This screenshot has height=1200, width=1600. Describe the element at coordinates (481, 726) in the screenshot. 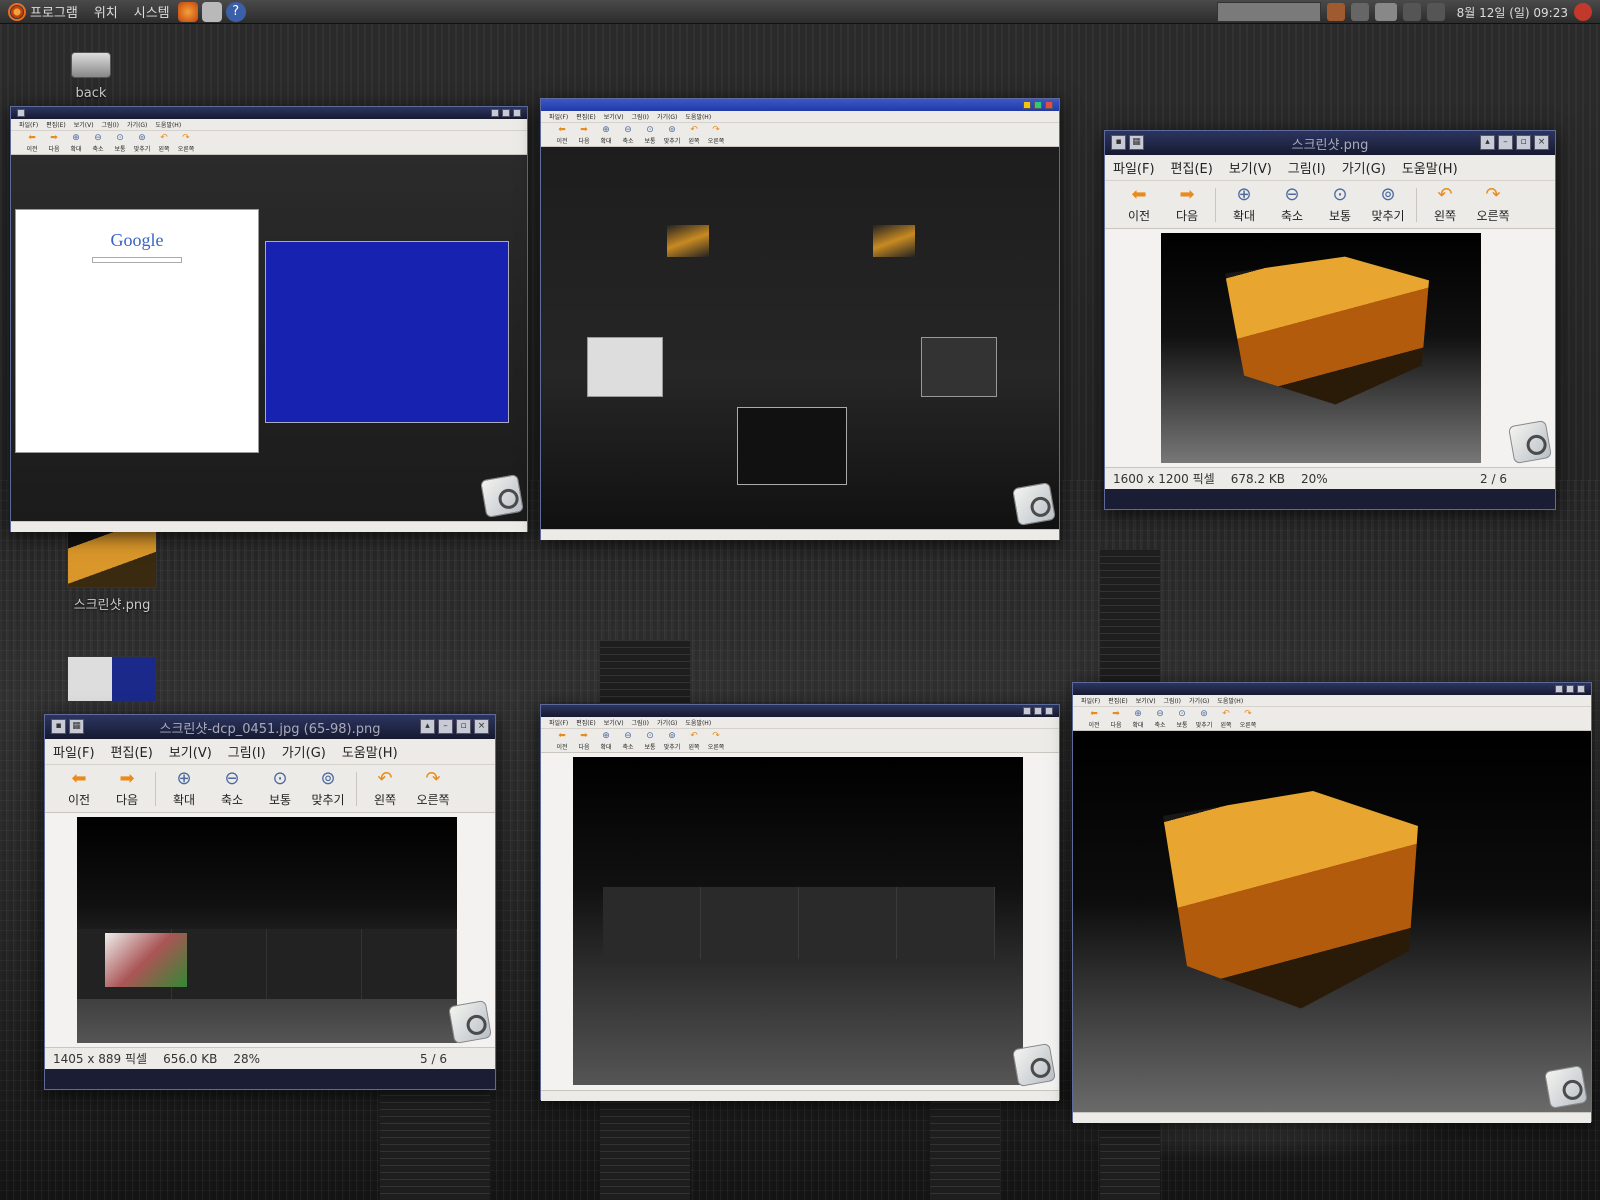

I see `close-button: ×` at that location.